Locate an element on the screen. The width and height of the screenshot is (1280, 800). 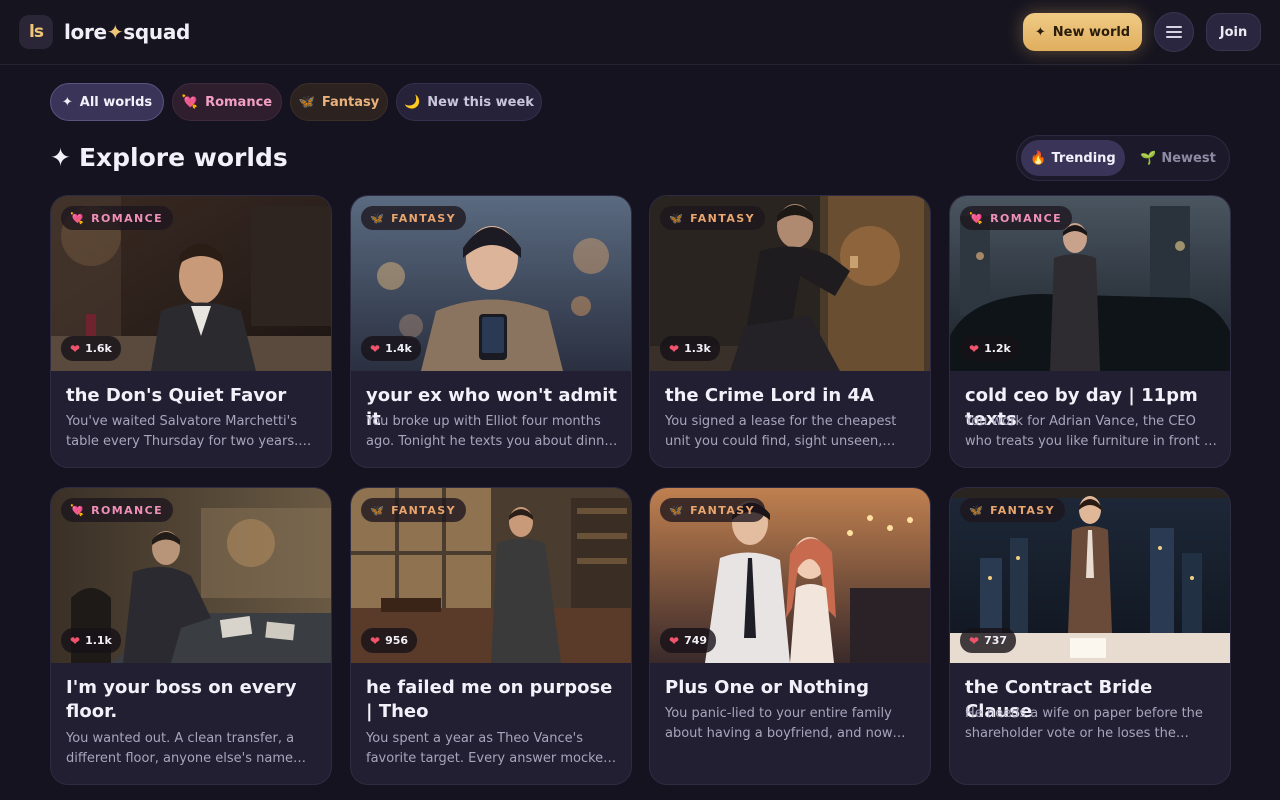
filter-label: All worlds is located at coordinates (116, 102).